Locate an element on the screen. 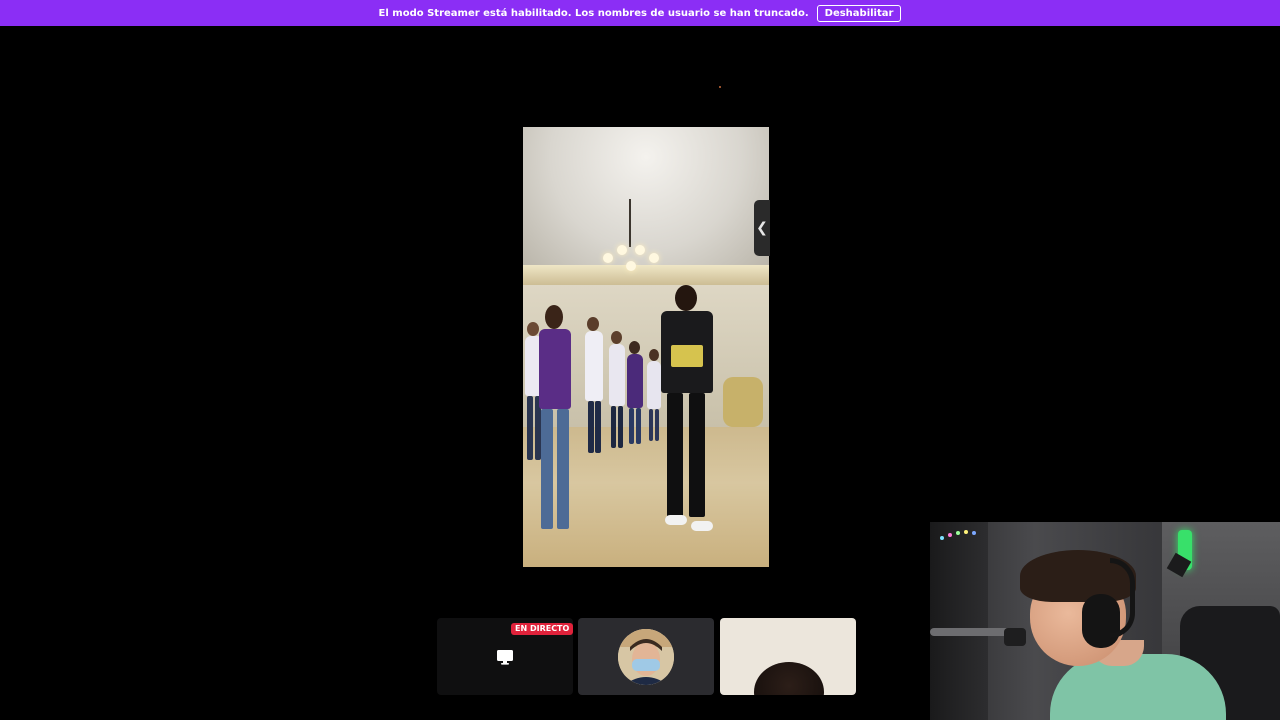  user-avatar is located at coordinates (646, 657).